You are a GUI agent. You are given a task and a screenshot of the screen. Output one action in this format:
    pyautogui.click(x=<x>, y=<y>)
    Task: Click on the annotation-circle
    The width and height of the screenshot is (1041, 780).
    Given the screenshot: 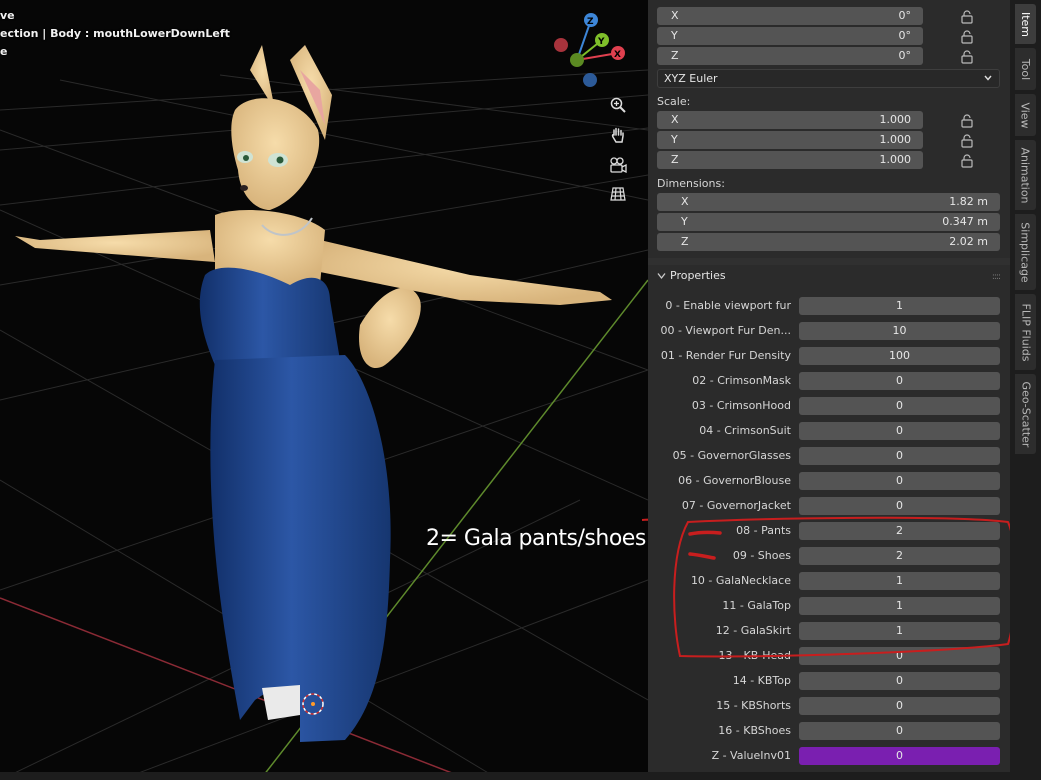 What is the action you would take?
    pyautogui.click(x=841, y=587)
    